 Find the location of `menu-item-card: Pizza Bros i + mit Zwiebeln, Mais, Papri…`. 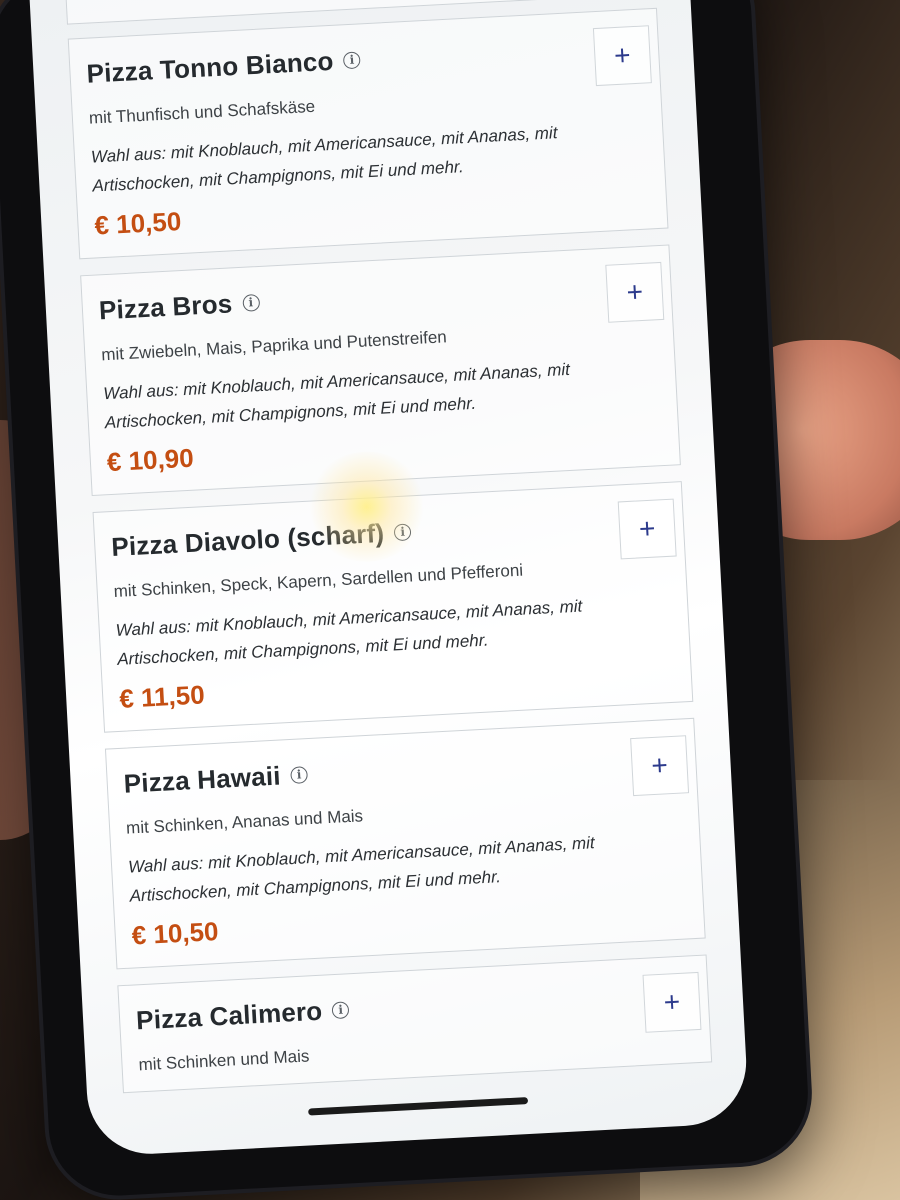

menu-item-card: Pizza Bros i + mit Zwiebeln, Mais, Papri… is located at coordinates (380, 370).